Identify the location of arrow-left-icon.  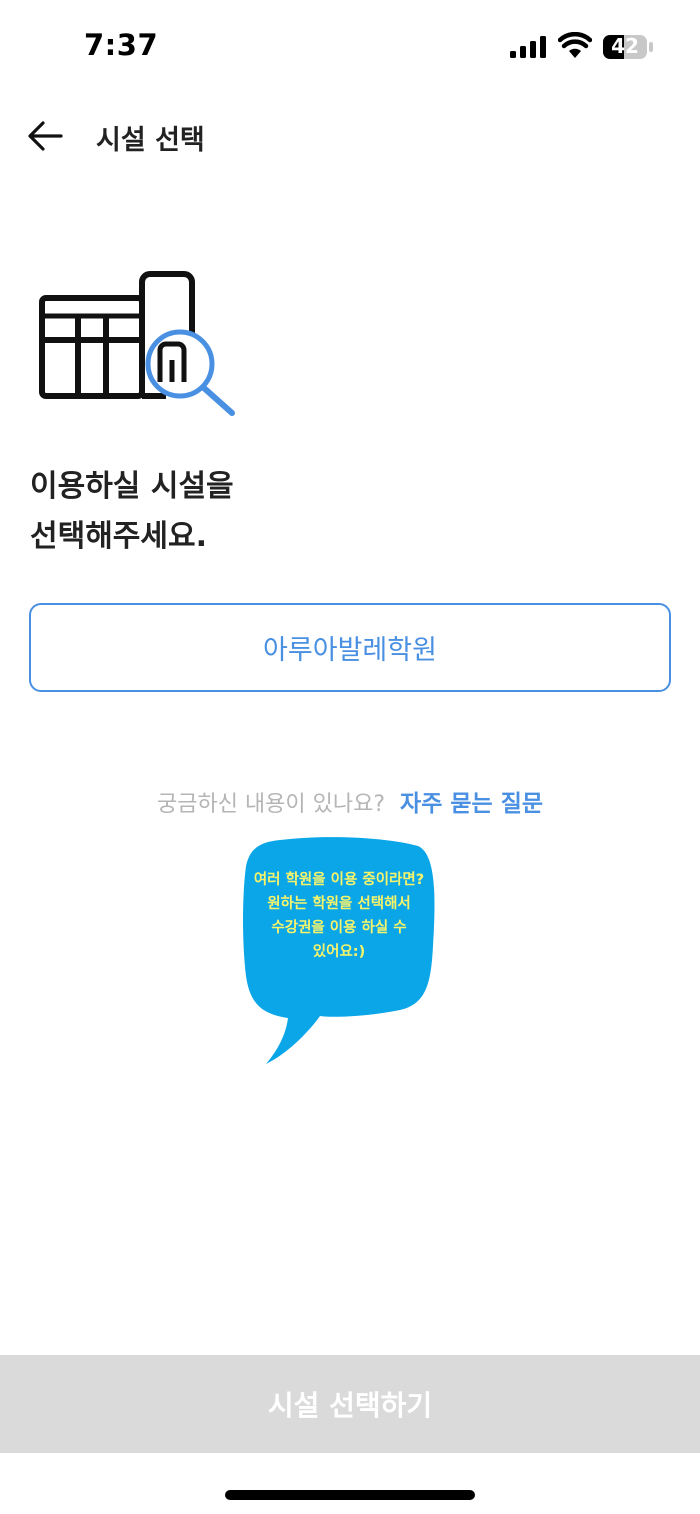
(45, 136).